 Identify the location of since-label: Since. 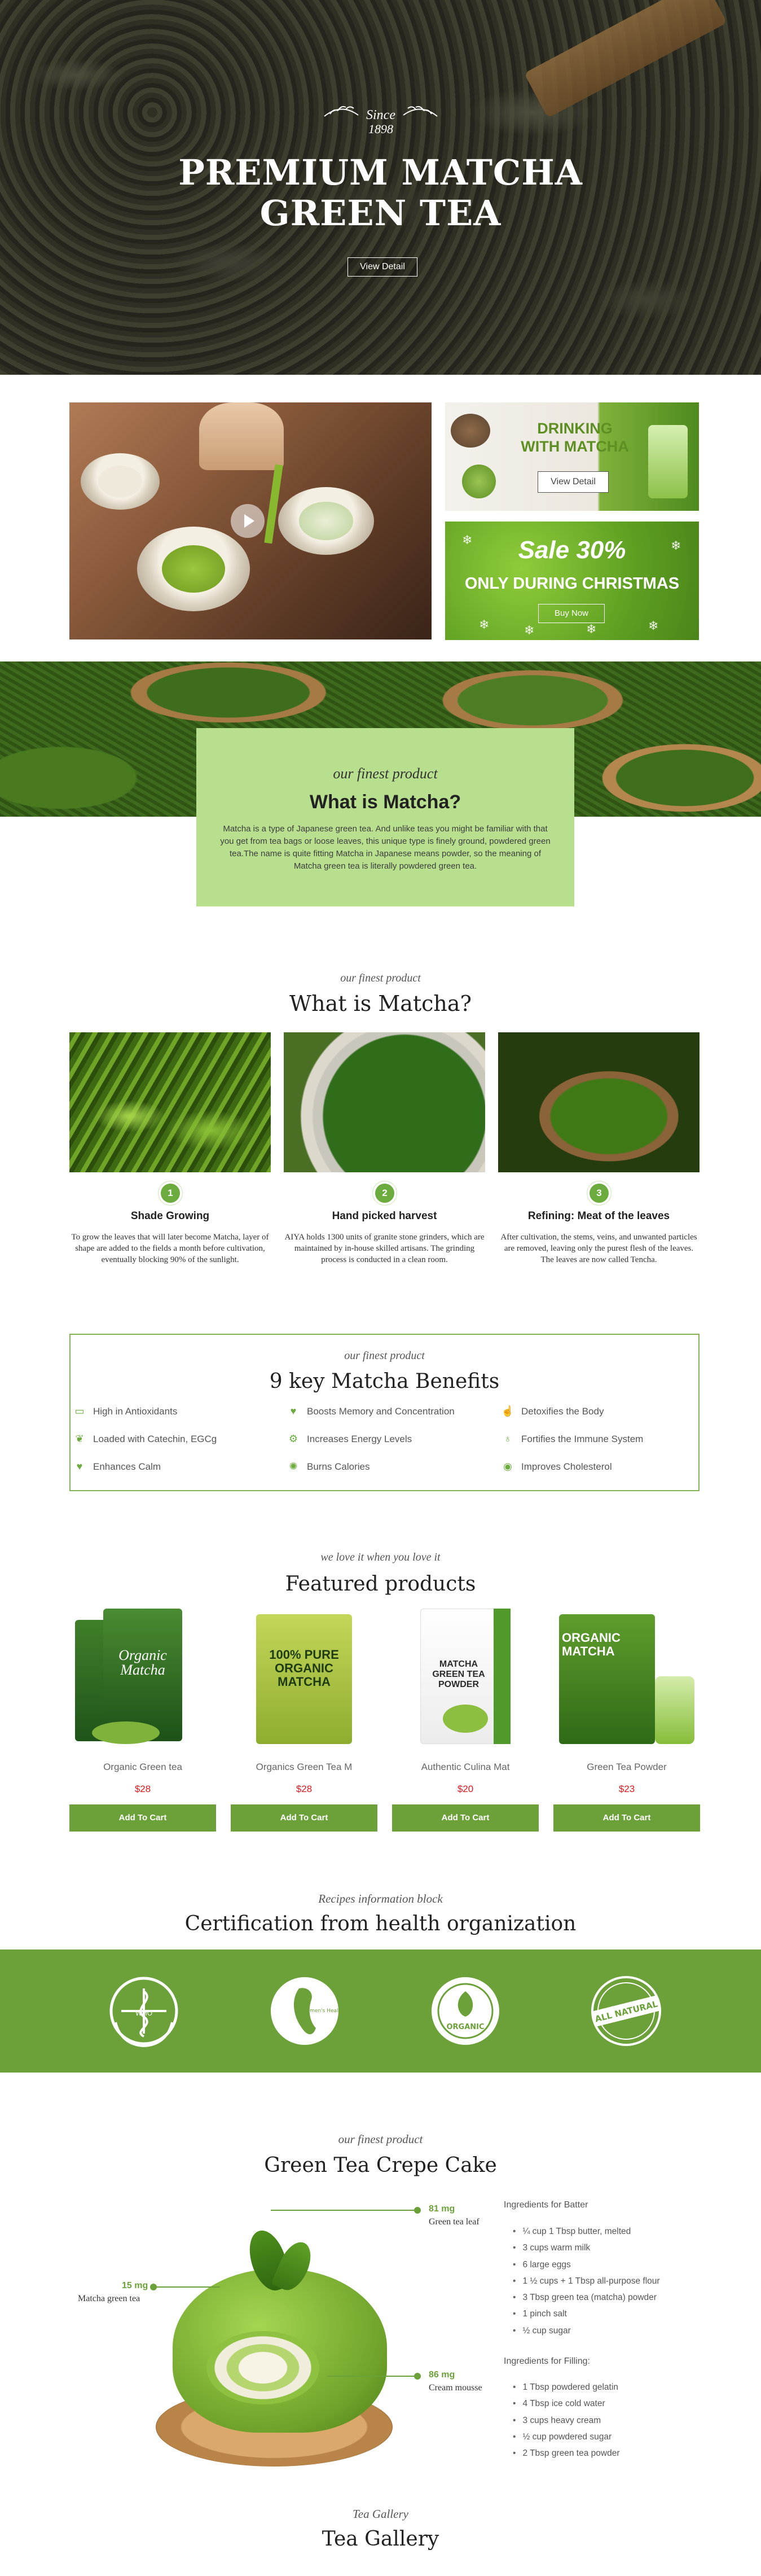
(380, 115).